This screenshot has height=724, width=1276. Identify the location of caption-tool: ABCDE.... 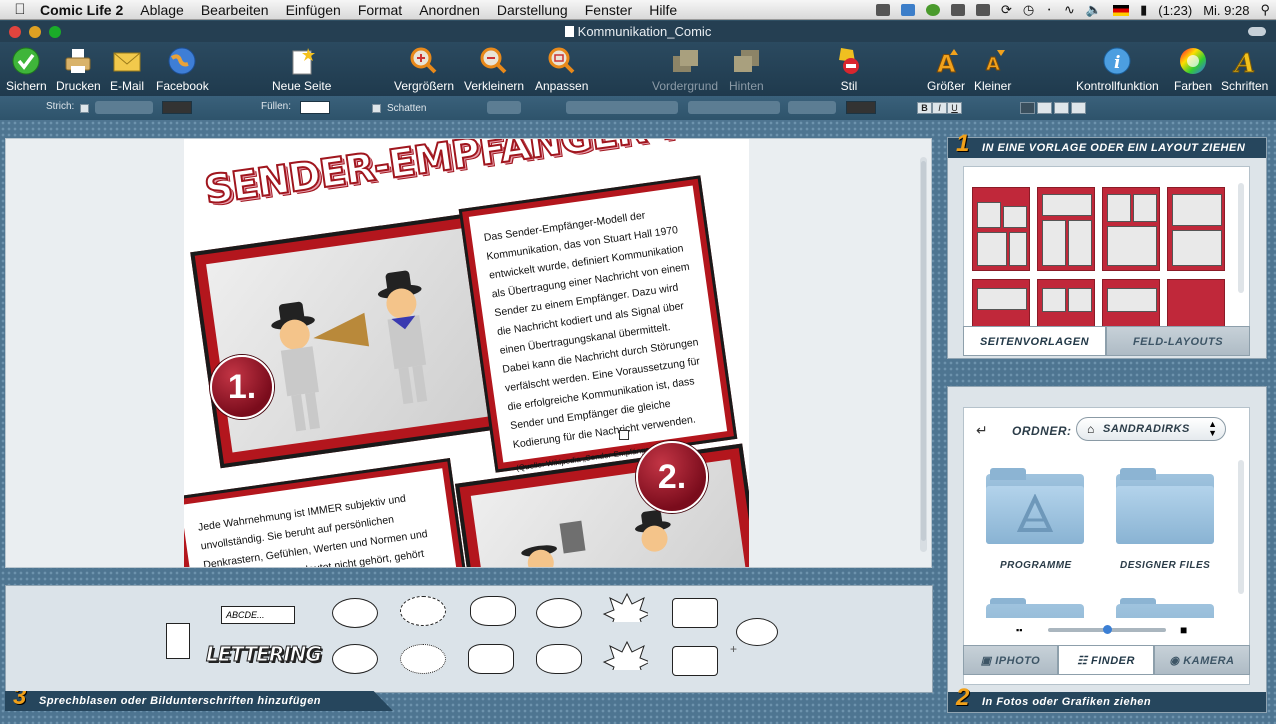
(258, 615).